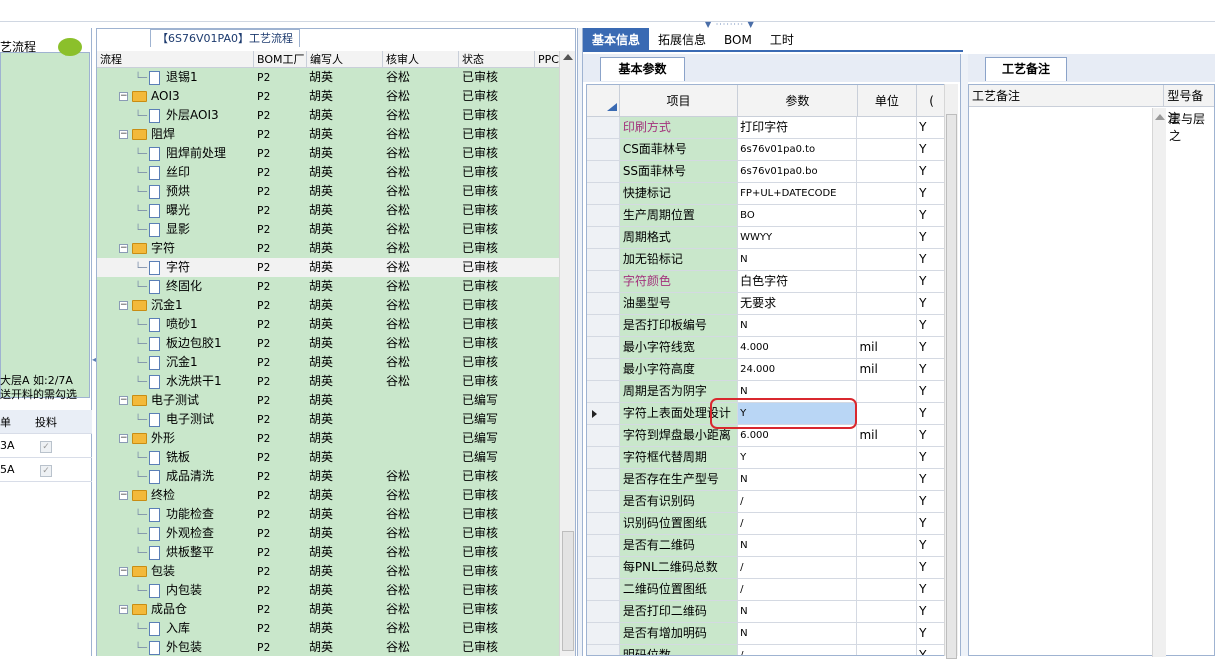 This screenshot has width=1215, height=659. I want to click on tree-row: └─ 入库 P2 胡英 谷松 已审核, so click(328, 628).